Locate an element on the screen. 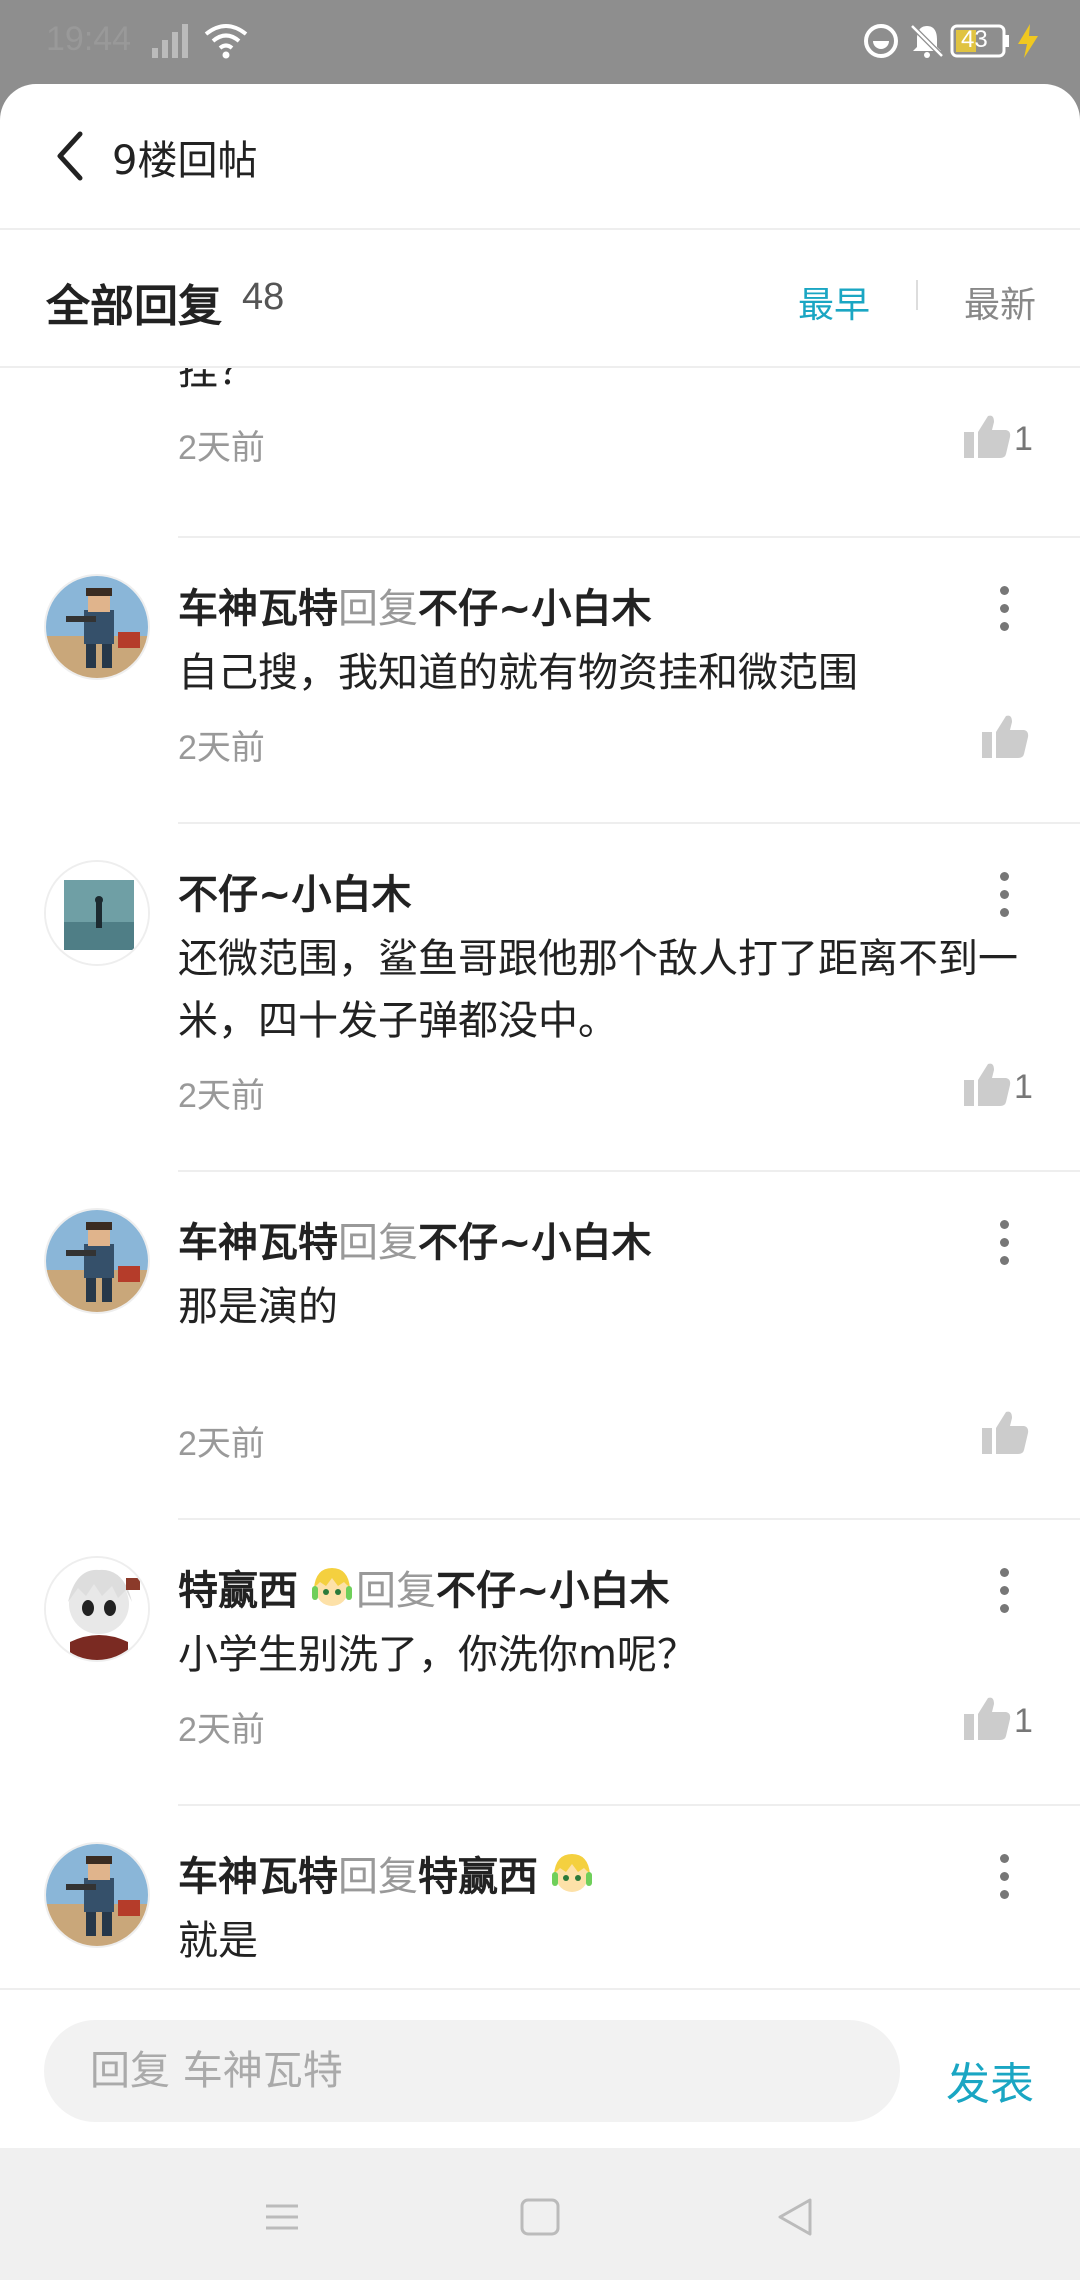  page-title: 9楼回帖 is located at coordinates (185, 161).